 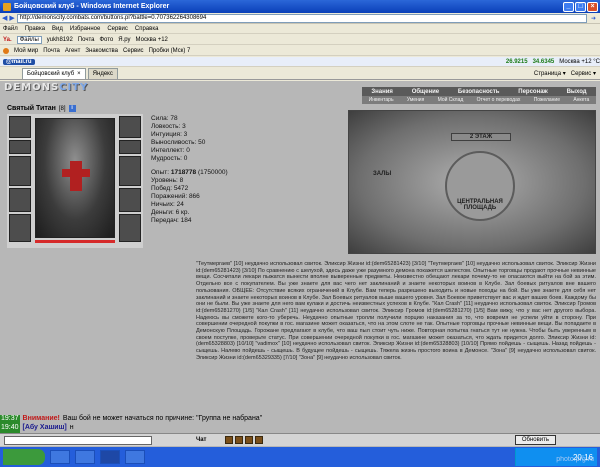 I want to click on equipment-panel, so click(x=75, y=181).